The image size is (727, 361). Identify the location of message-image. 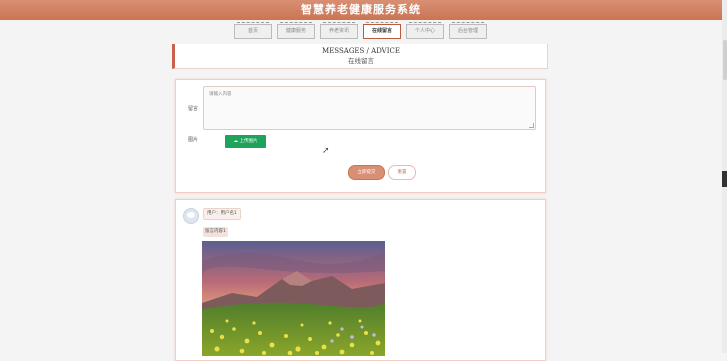
(293, 298).